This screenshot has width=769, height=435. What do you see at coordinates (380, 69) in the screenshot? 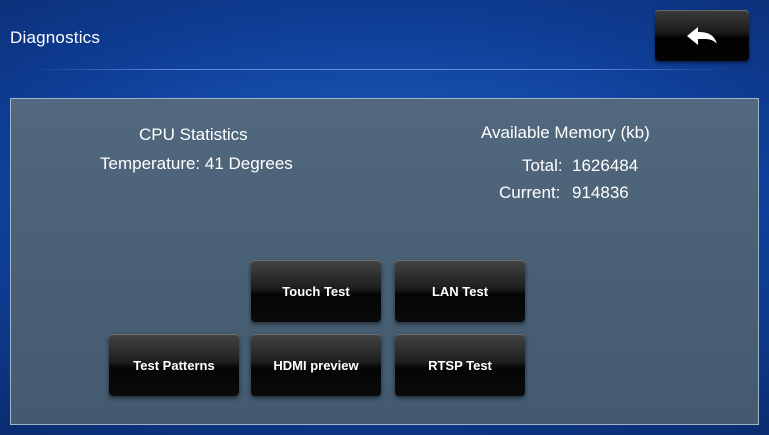
I see `header-divider` at bounding box center [380, 69].